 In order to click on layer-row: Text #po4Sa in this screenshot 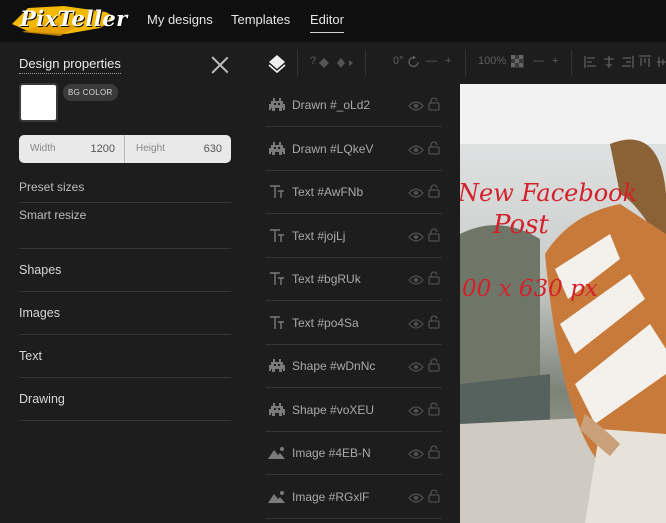, I will do `click(354, 323)`.